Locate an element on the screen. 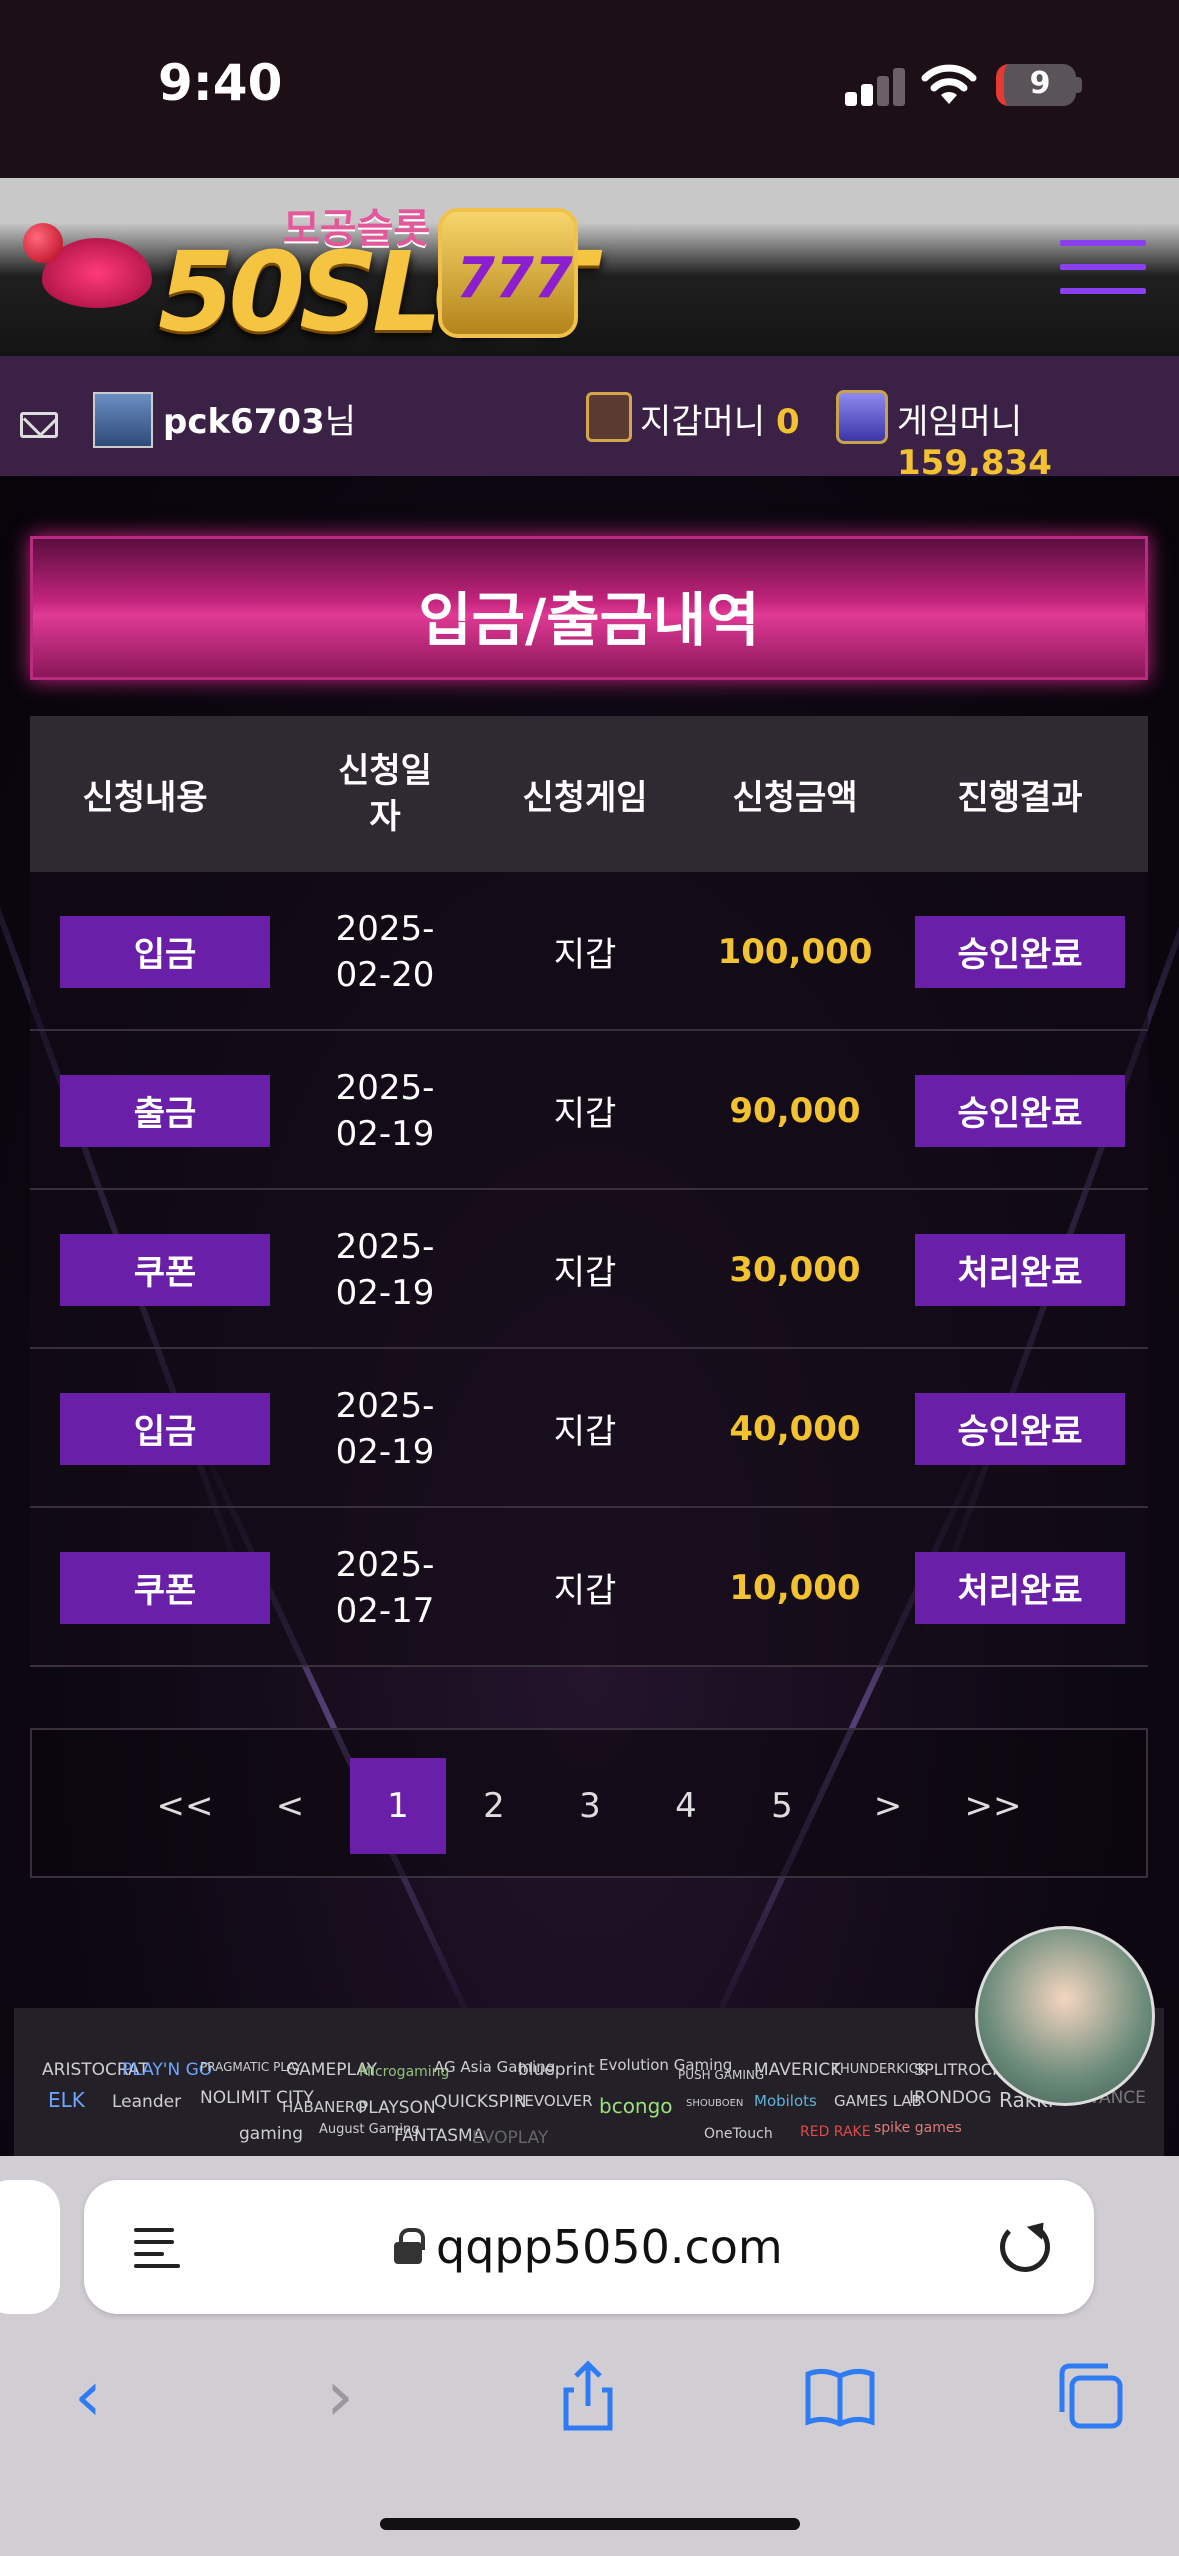 Image resolution: width=1179 pixels, height=2556 pixels. request-amount: 40,000 is located at coordinates (795, 1428).